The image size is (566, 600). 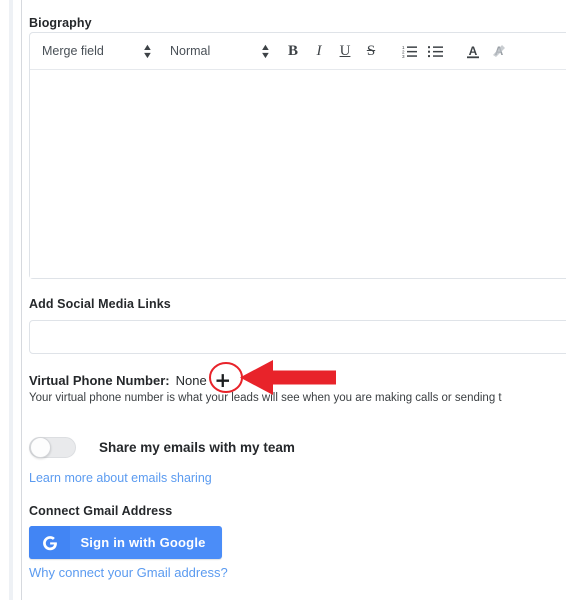 What do you see at coordinates (403, 56) in the screenshot?
I see `svg-text: 3` at bounding box center [403, 56].